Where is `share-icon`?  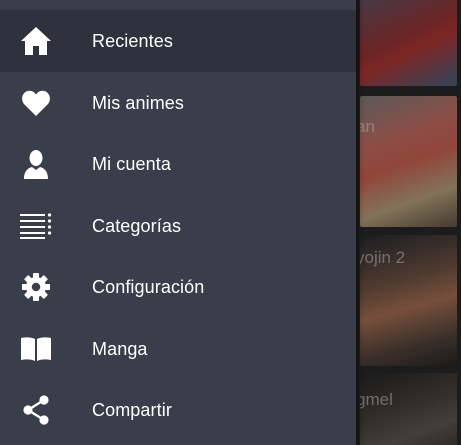
share-icon is located at coordinates (36, 410).